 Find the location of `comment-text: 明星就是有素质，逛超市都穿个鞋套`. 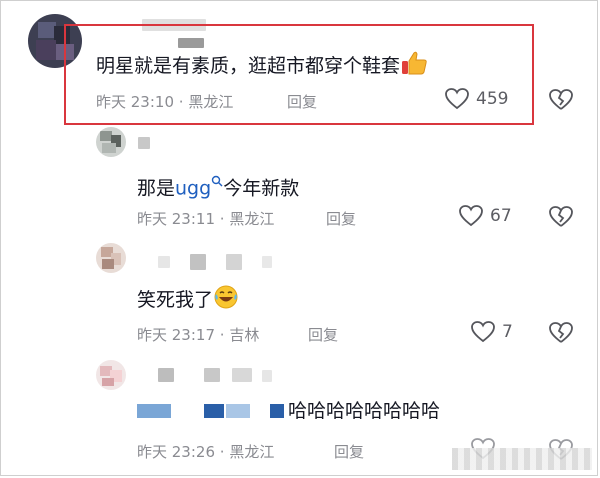

comment-text: 明星就是有素质，逛超市都穿个鞋套 is located at coordinates (262, 66).